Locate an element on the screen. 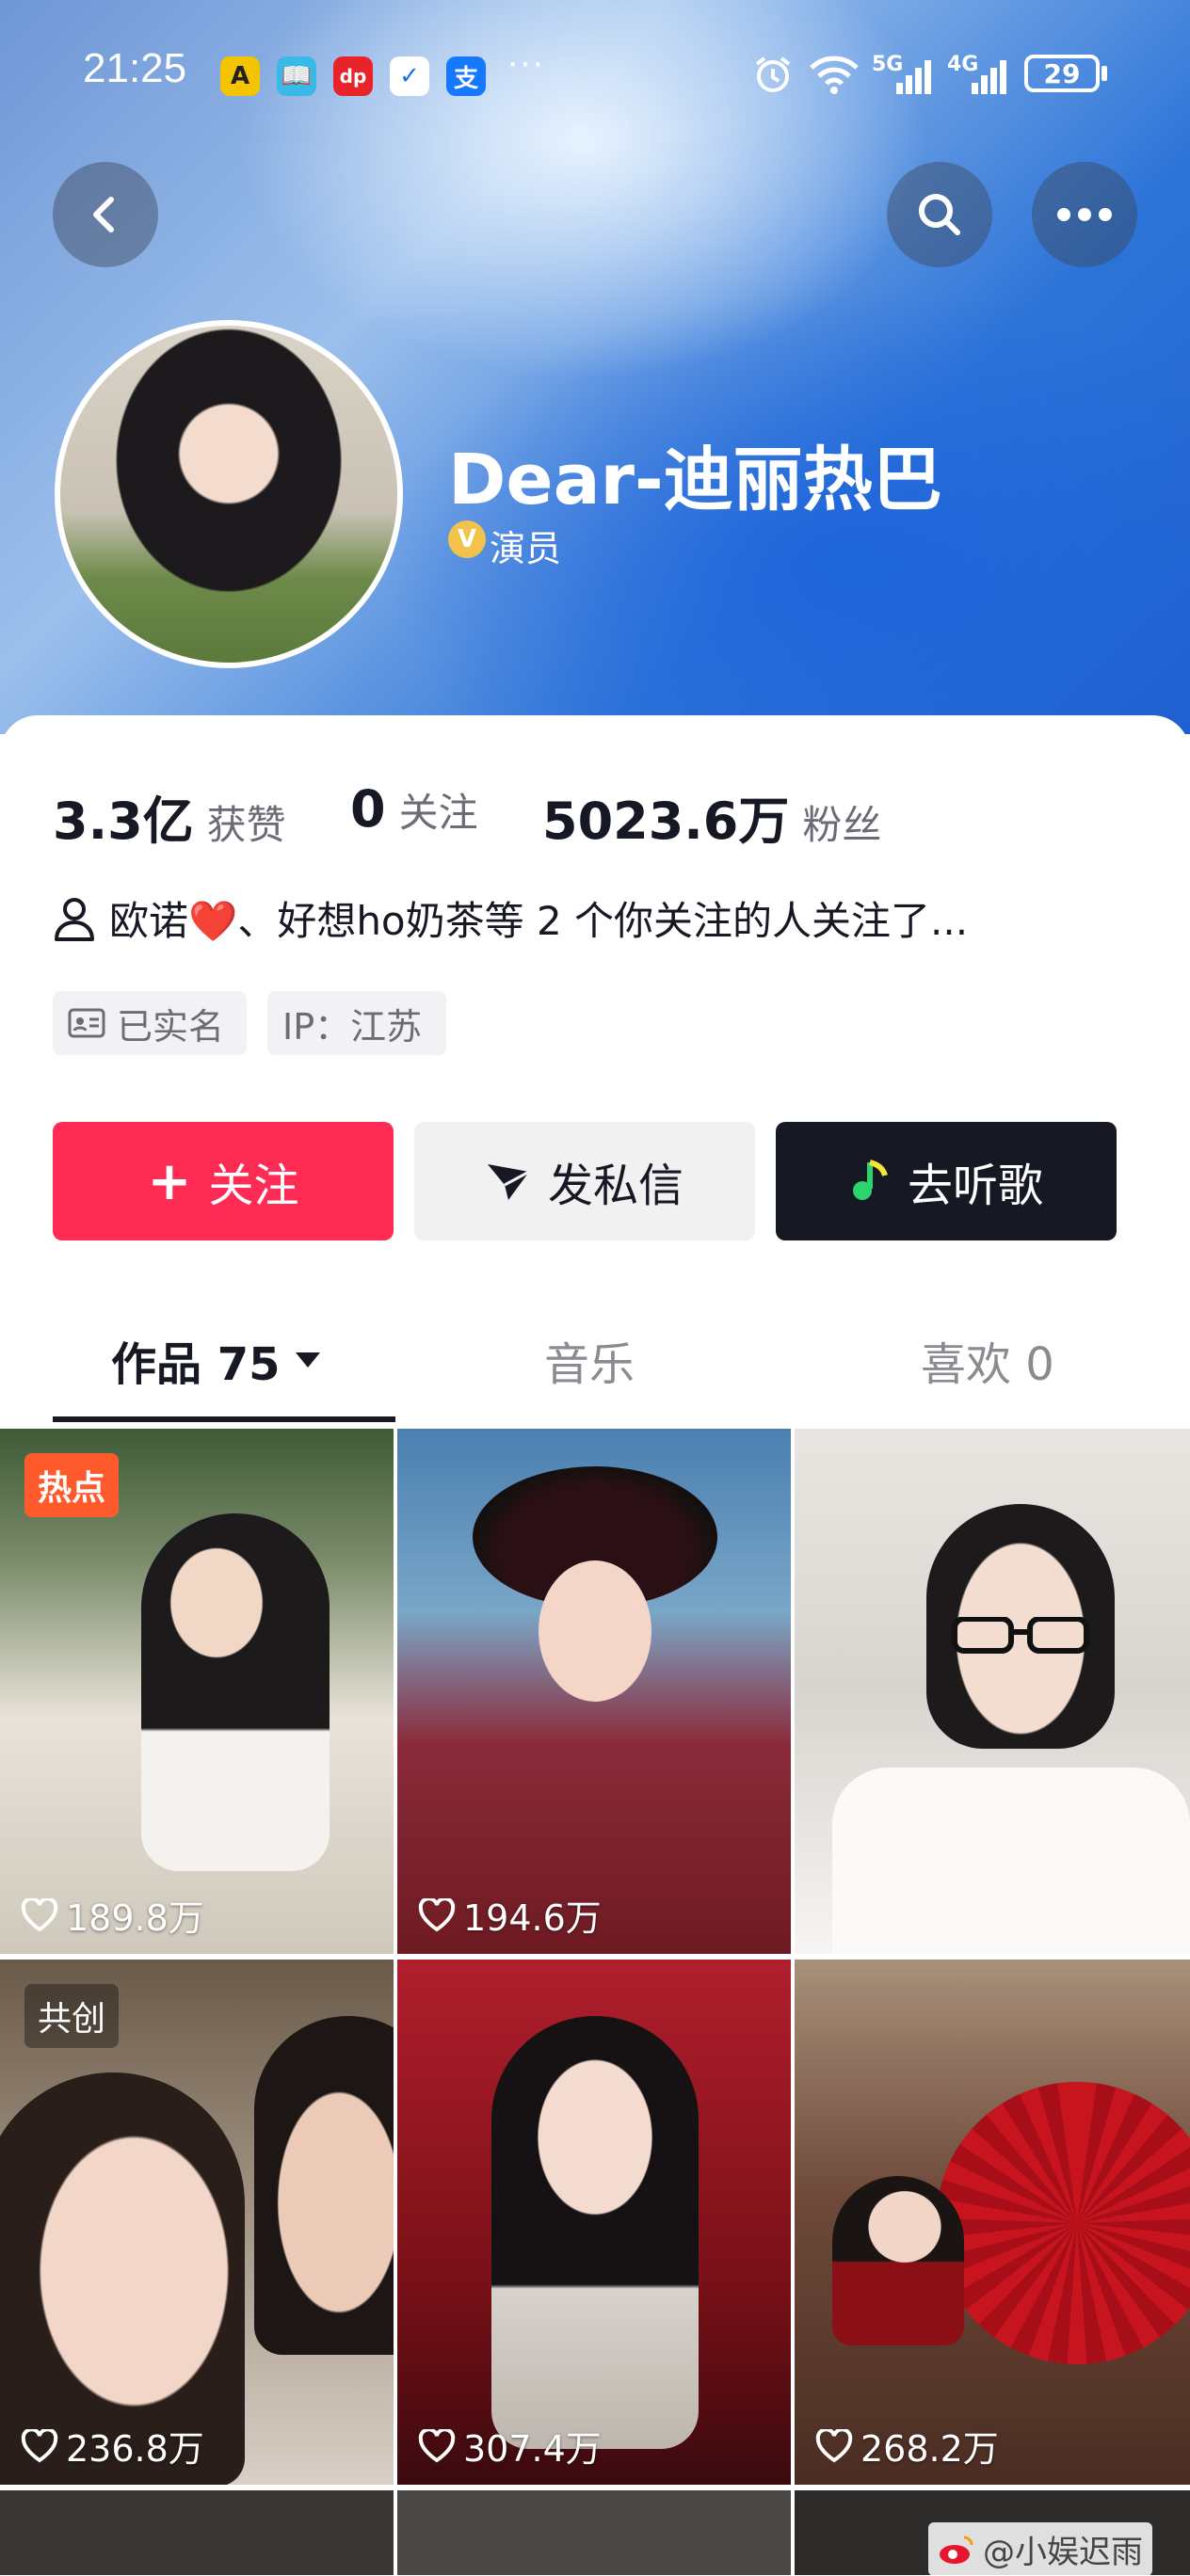 This screenshot has width=1190, height=2576. plus-icon: + is located at coordinates (169, 1181).